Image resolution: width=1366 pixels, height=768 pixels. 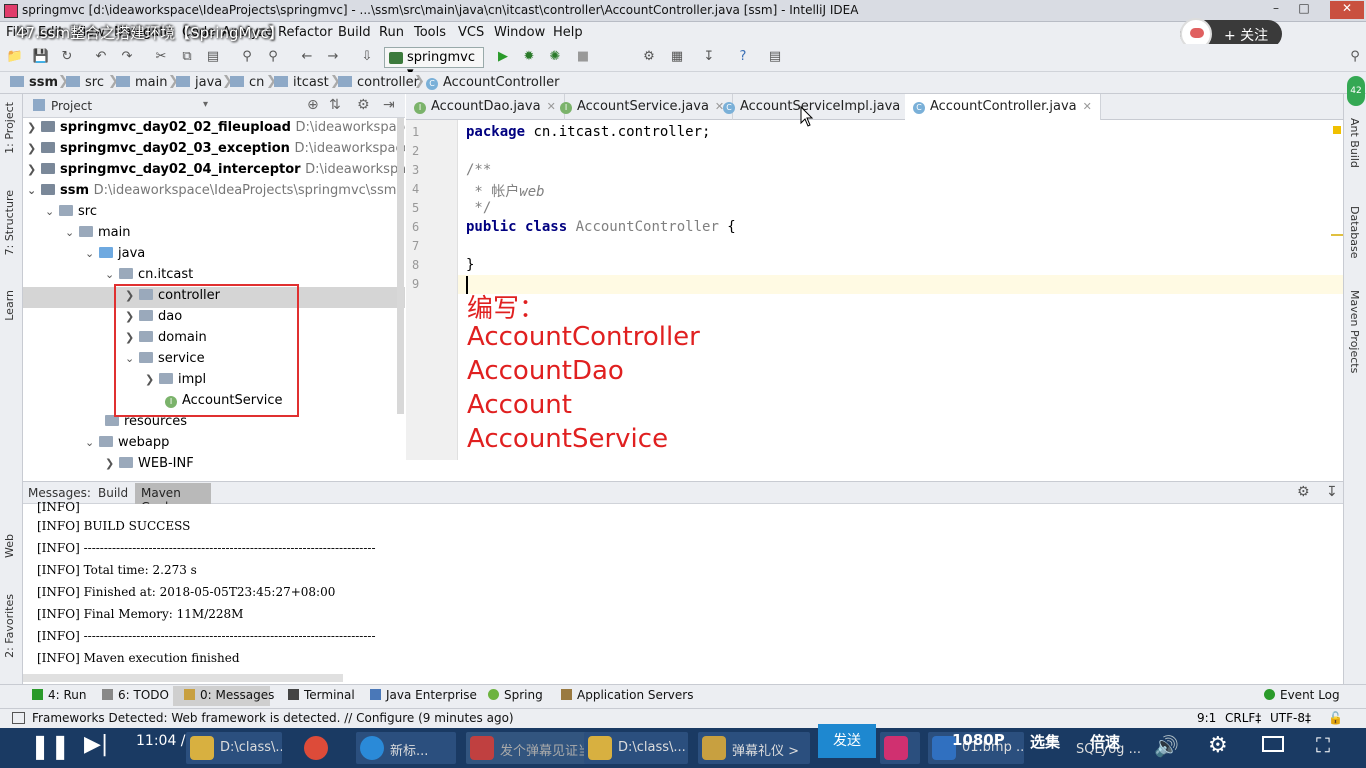 I want to click on settings-icon: ⚙, so click(x=649, y=57).